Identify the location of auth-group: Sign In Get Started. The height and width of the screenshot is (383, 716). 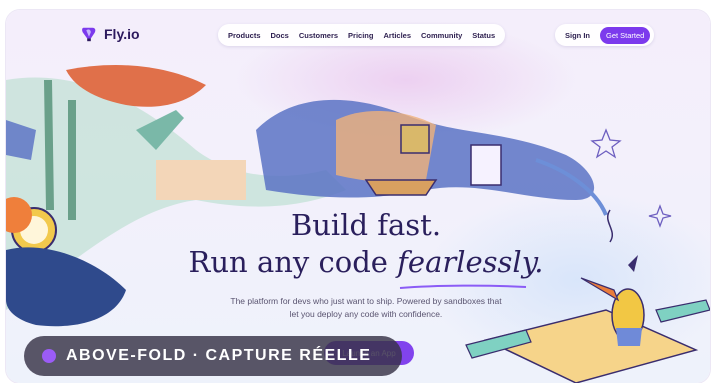
(605, 35).